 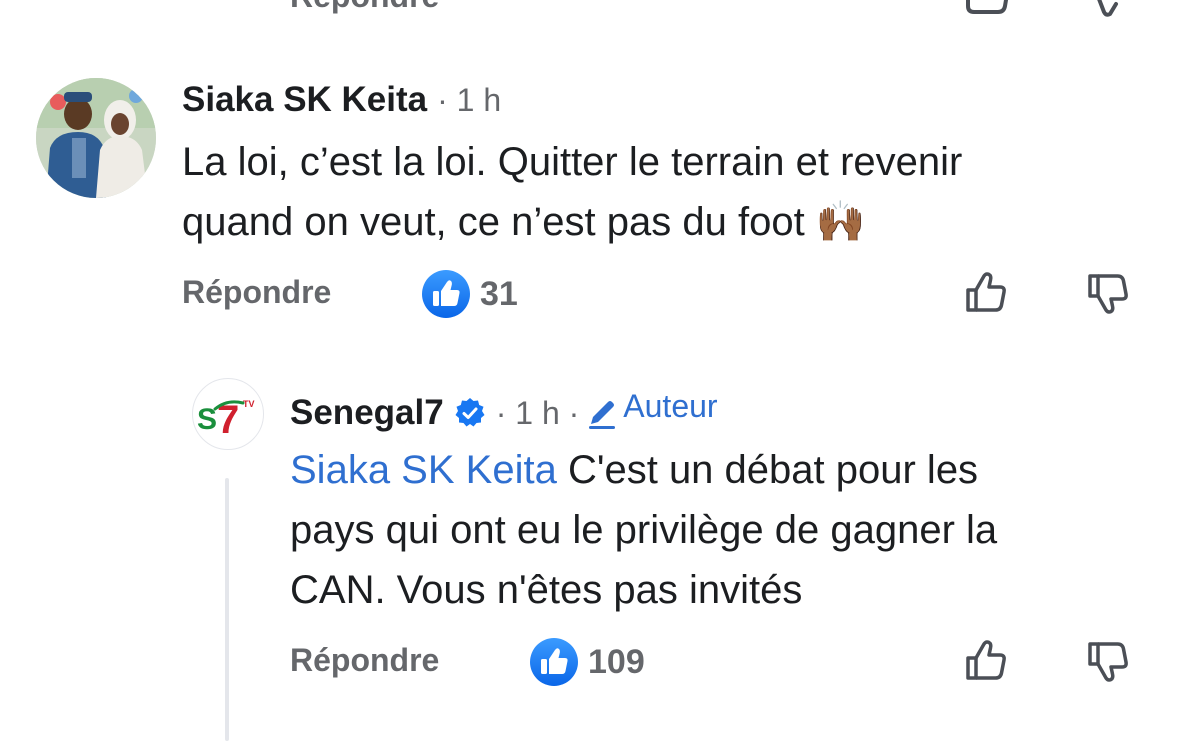 I want to click on reply-text-line-content: C'est un débat pour les, so click(x=767, y=470).